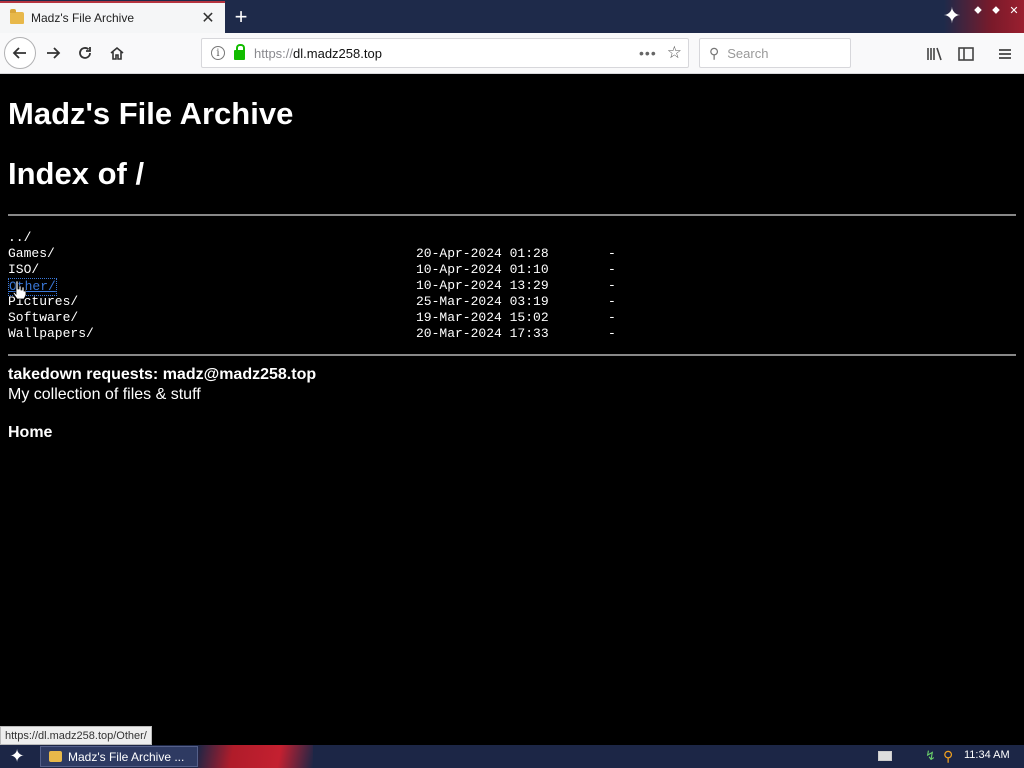  I want to click on close-window-icon: ✕, so click(1014, 10).